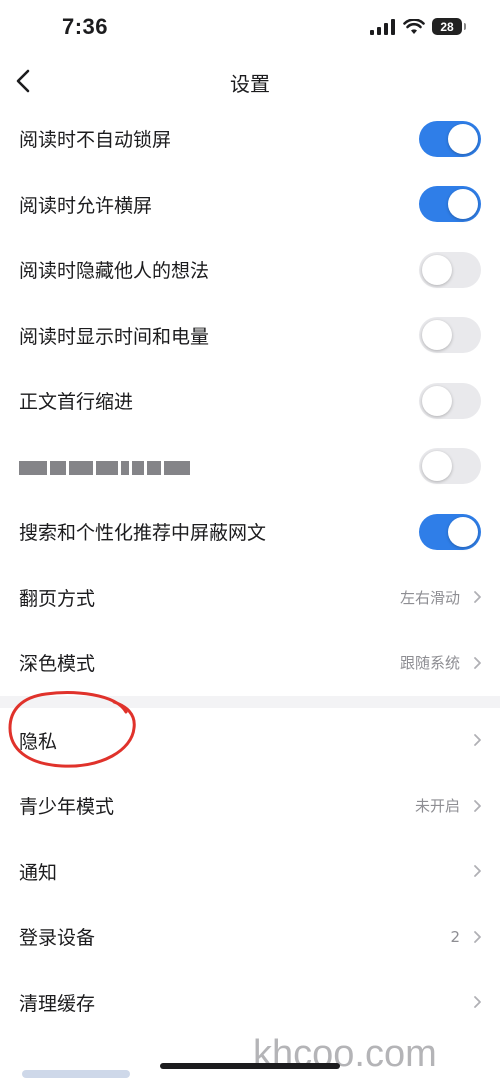 This screenshot has width=500, height=1081. What do you see at coordinates (429, 597) in the screenshot?
I see `settings-row-value: 左右滑动` at bounding box center [429, 597].